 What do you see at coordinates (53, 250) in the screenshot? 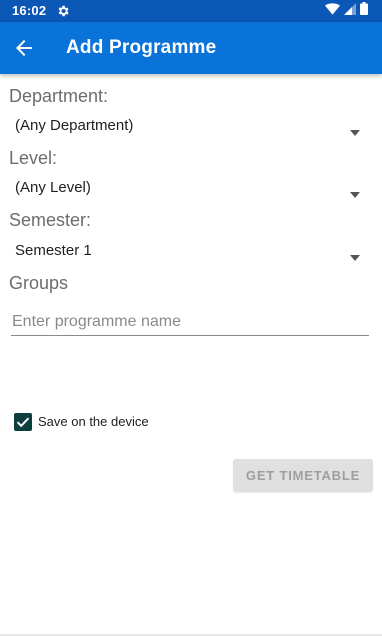
I see `semester-value: Semester 1` at bounding box center [53, 250].